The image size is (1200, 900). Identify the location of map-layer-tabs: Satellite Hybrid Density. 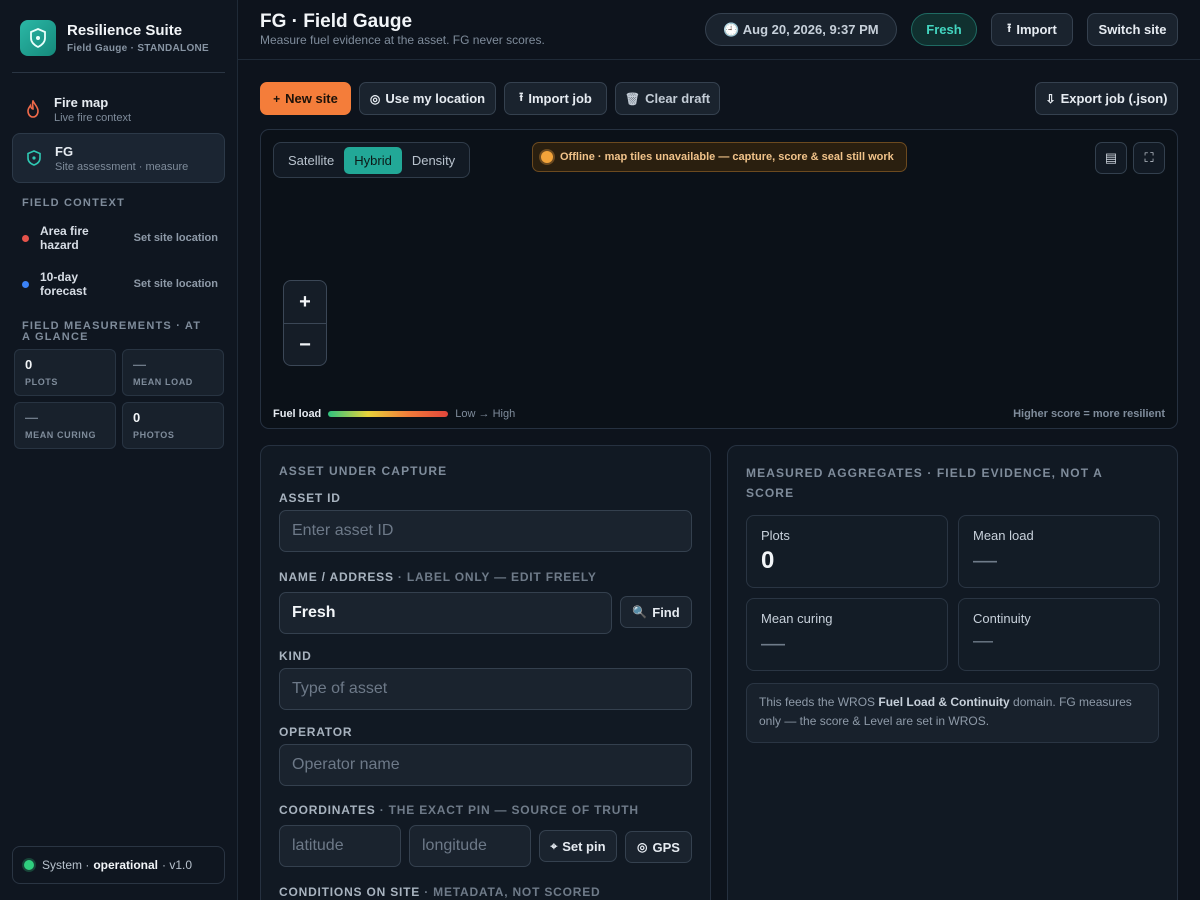
(372, 160).